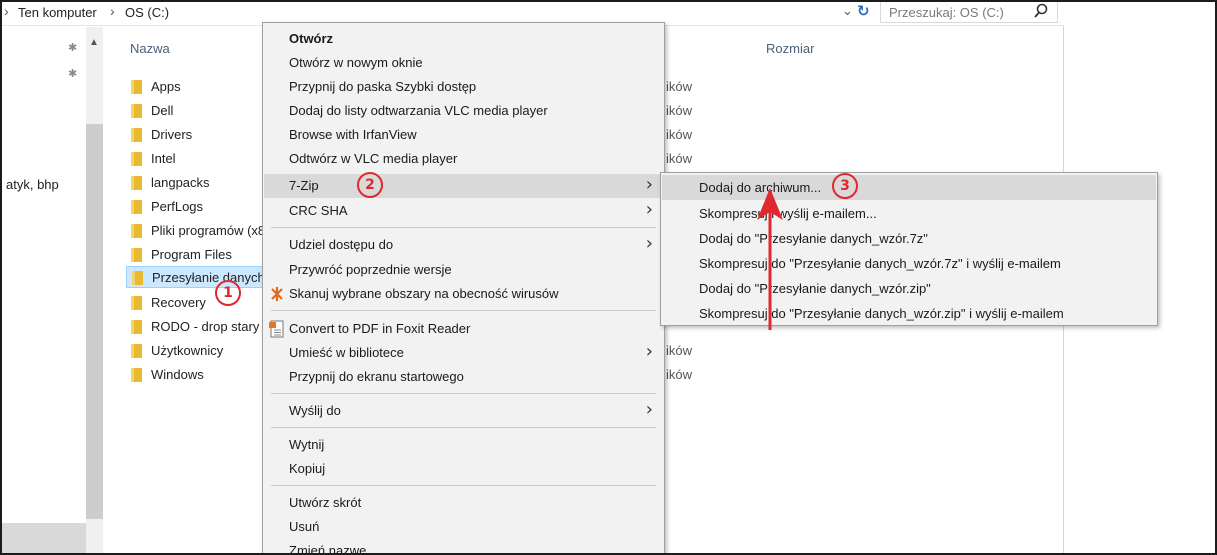  Describe the element at coordinates (197, 135) in the screenshot. I see `list-item: Drivers` at that location.